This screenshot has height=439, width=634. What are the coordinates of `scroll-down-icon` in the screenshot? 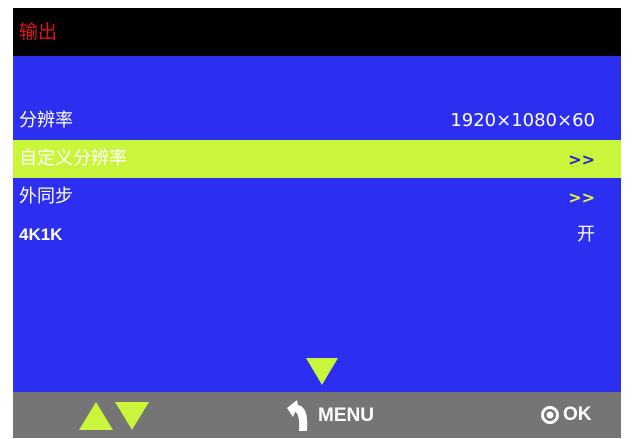 It's located at (322, 371).